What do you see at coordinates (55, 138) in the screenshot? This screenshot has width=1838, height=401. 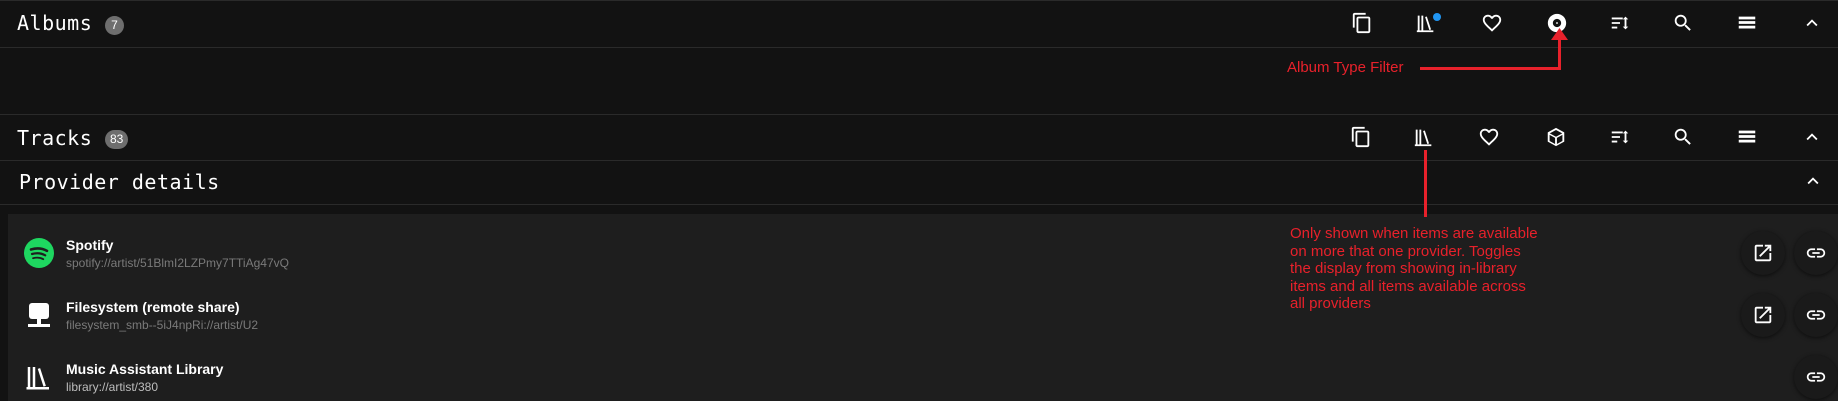 I see `tracks-title: Tracks` at bounding box center [55, 138].